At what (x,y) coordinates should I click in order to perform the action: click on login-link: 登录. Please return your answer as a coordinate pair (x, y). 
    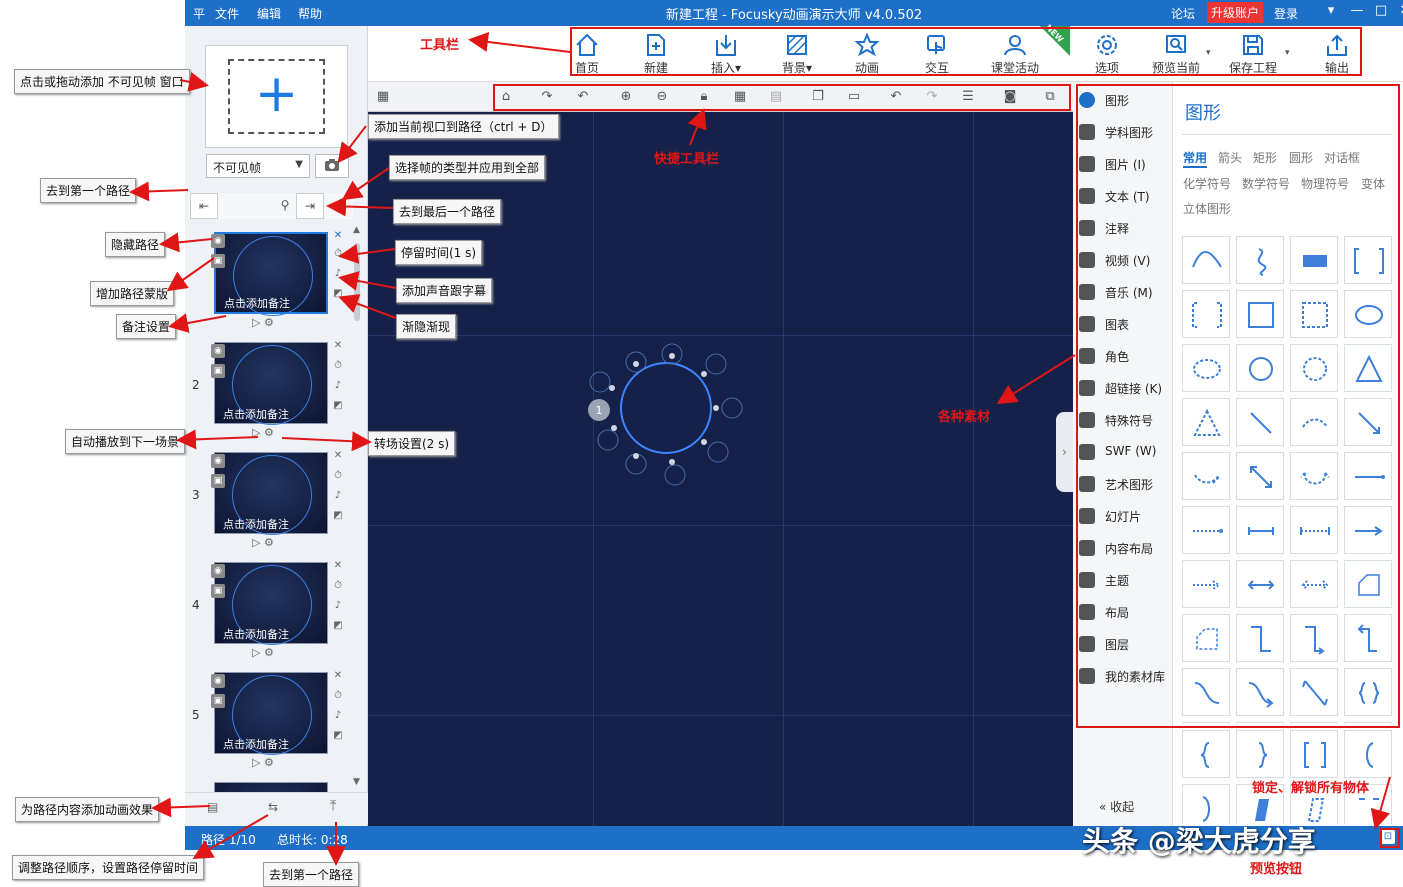
    Looking at the image, I should click on (1286, 13).